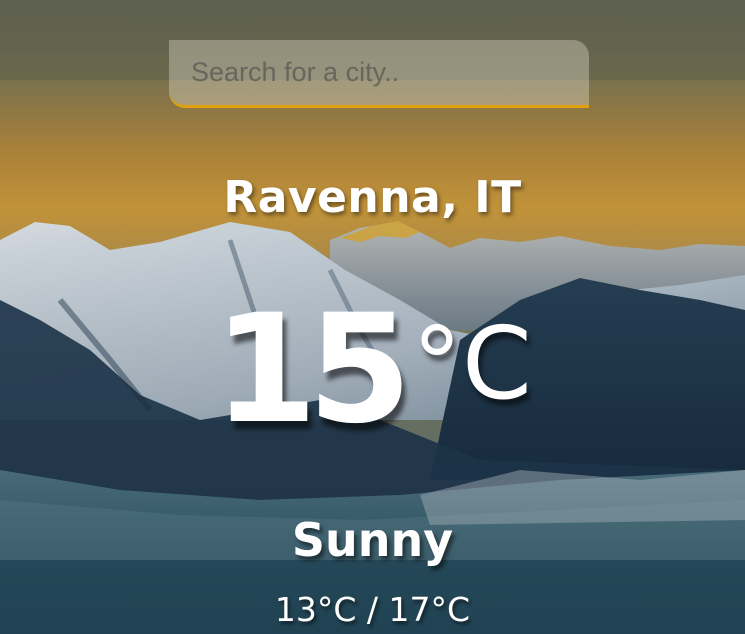 The height and width of the screenshot is (634, 745). What do you see at coordinates (312, 370) in the screenshot?
I see `temperature-value: 15` at bounding box center [312, 370].